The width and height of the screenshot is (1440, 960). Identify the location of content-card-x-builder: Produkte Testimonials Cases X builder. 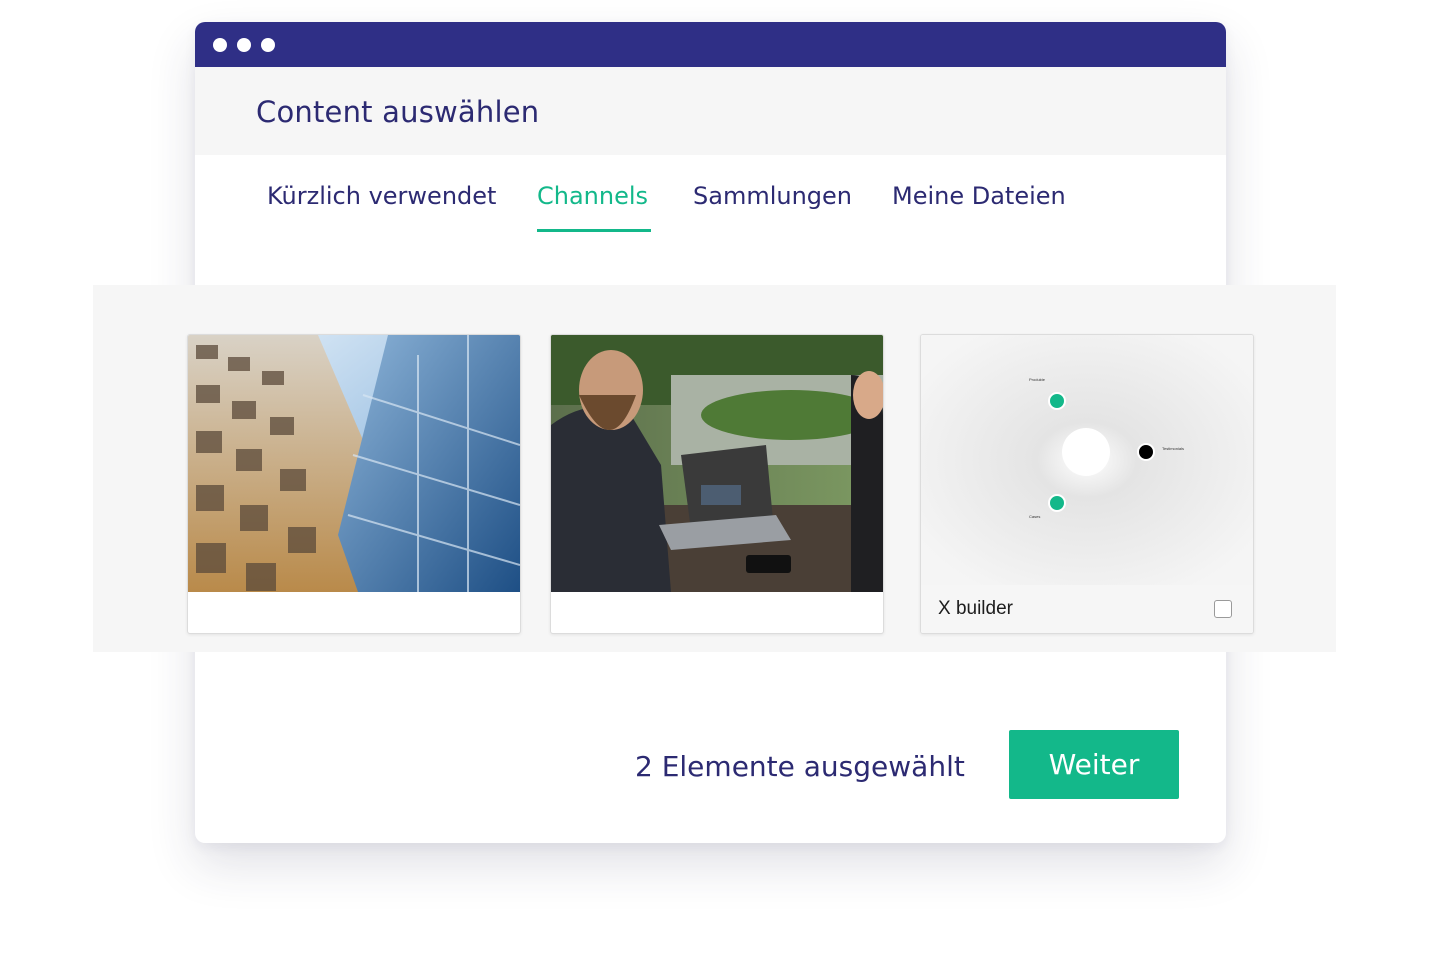
(1087, 484).